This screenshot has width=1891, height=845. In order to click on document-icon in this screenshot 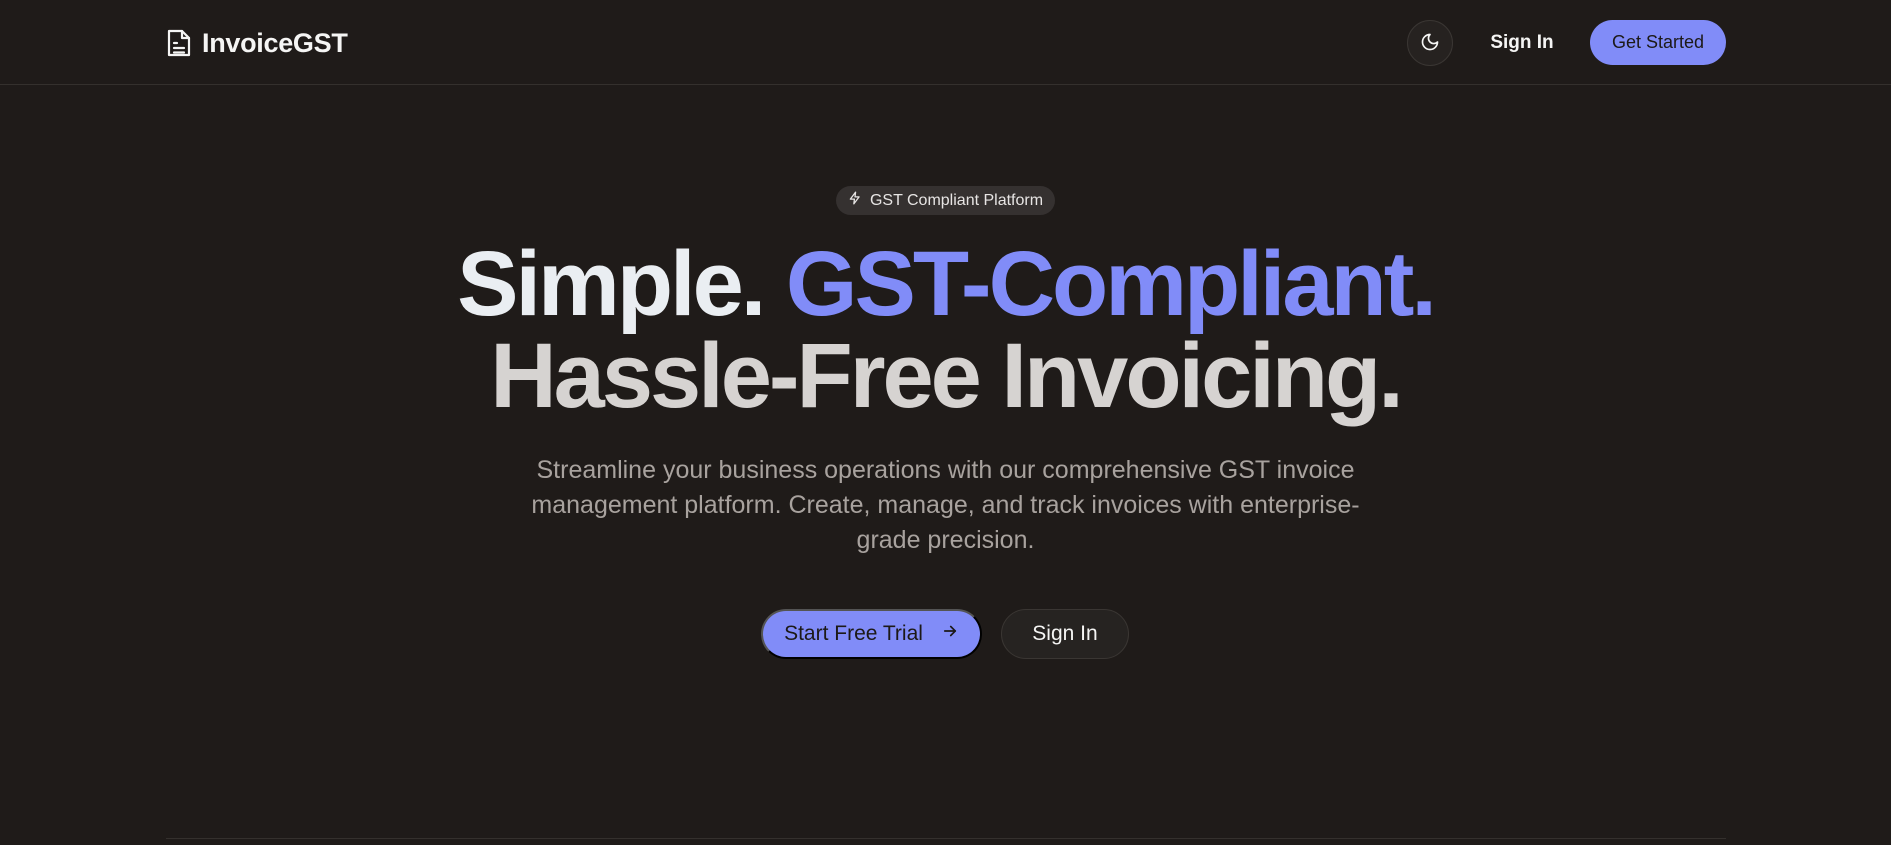, I will do `click(179, 43)`.